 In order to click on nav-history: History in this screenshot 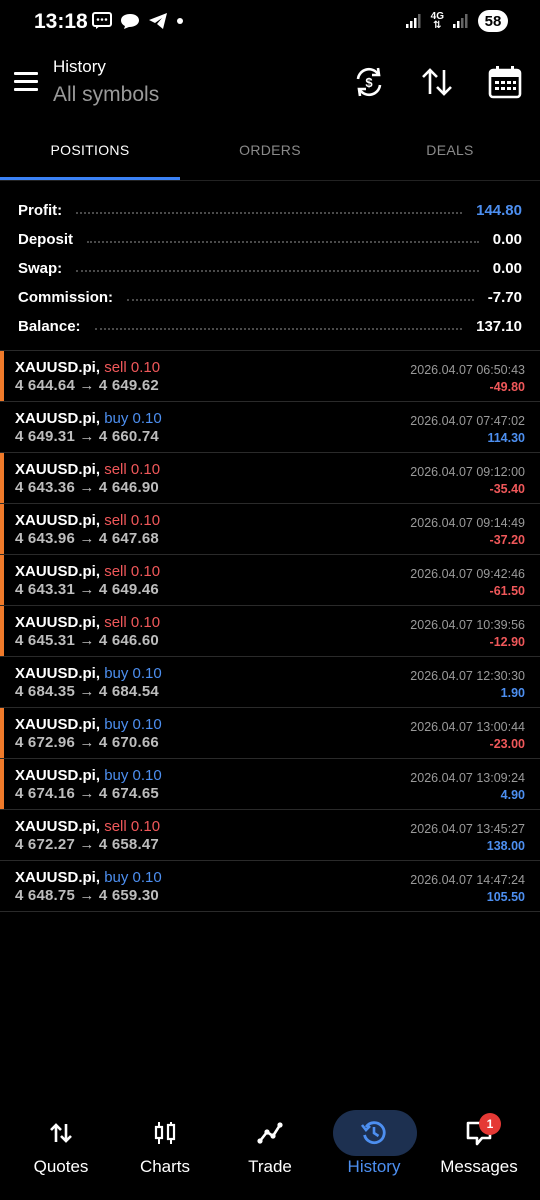, I will do `click(374, 1150)`.